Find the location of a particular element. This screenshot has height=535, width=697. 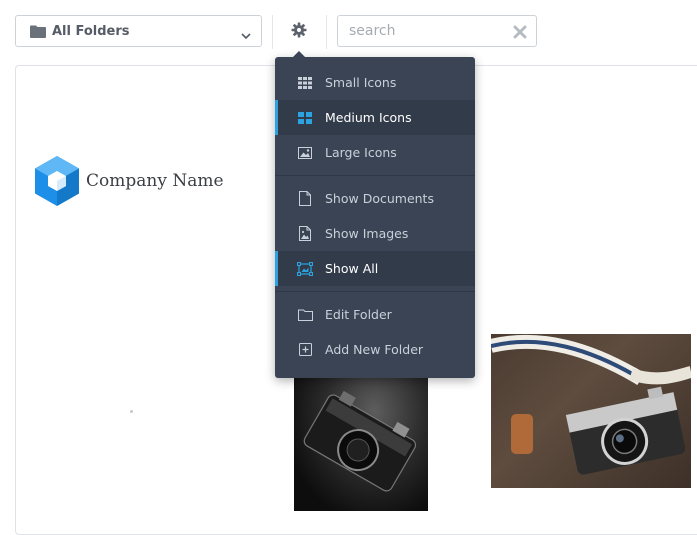

menu-item-label: Large Icons is located at coordinates (361, 152).